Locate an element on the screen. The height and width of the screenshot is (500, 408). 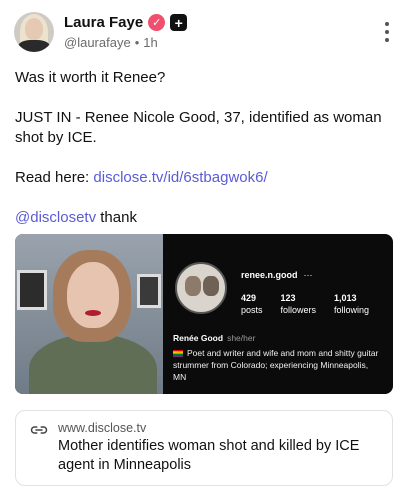
rainbow-flag-icon is located at coordinates (178, 354).